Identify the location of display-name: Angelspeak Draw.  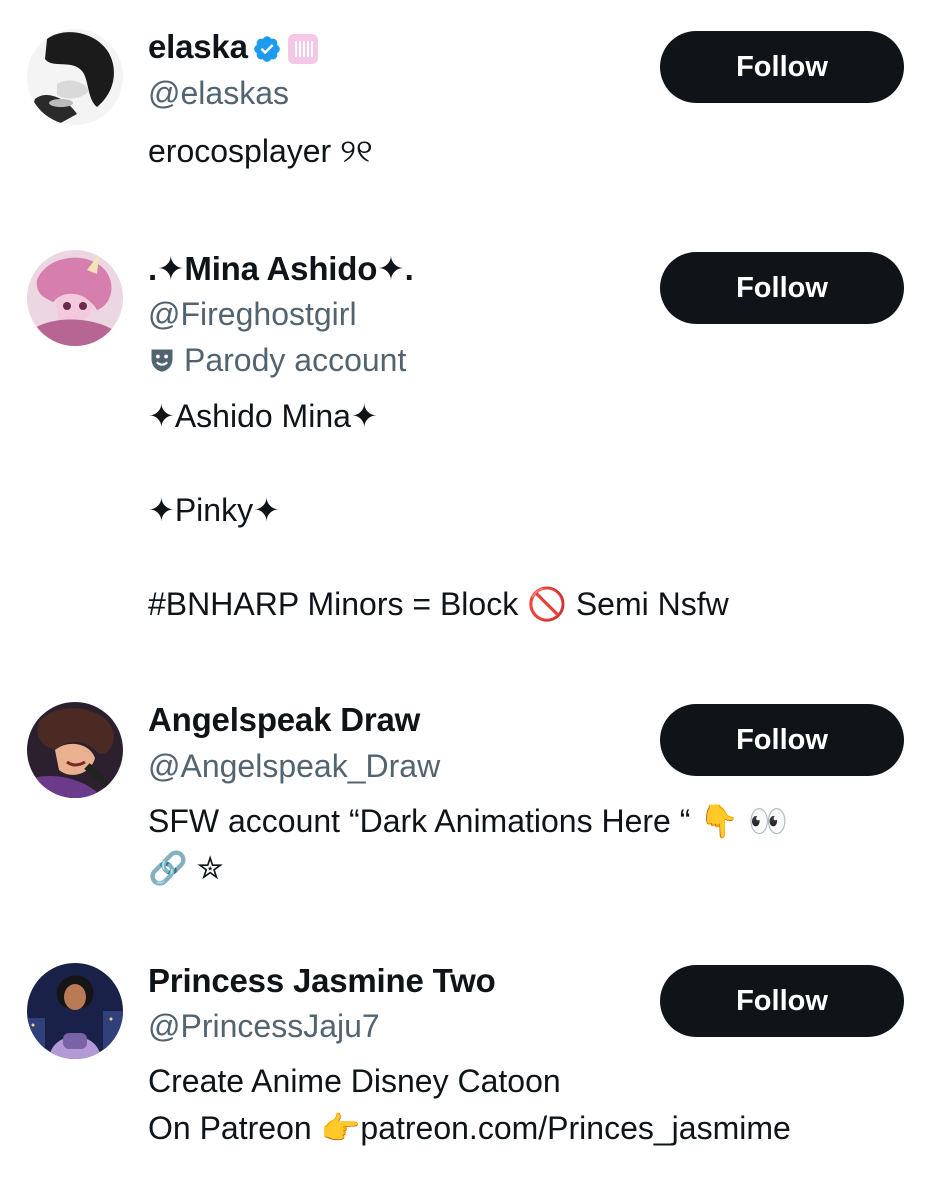
(284, 720).